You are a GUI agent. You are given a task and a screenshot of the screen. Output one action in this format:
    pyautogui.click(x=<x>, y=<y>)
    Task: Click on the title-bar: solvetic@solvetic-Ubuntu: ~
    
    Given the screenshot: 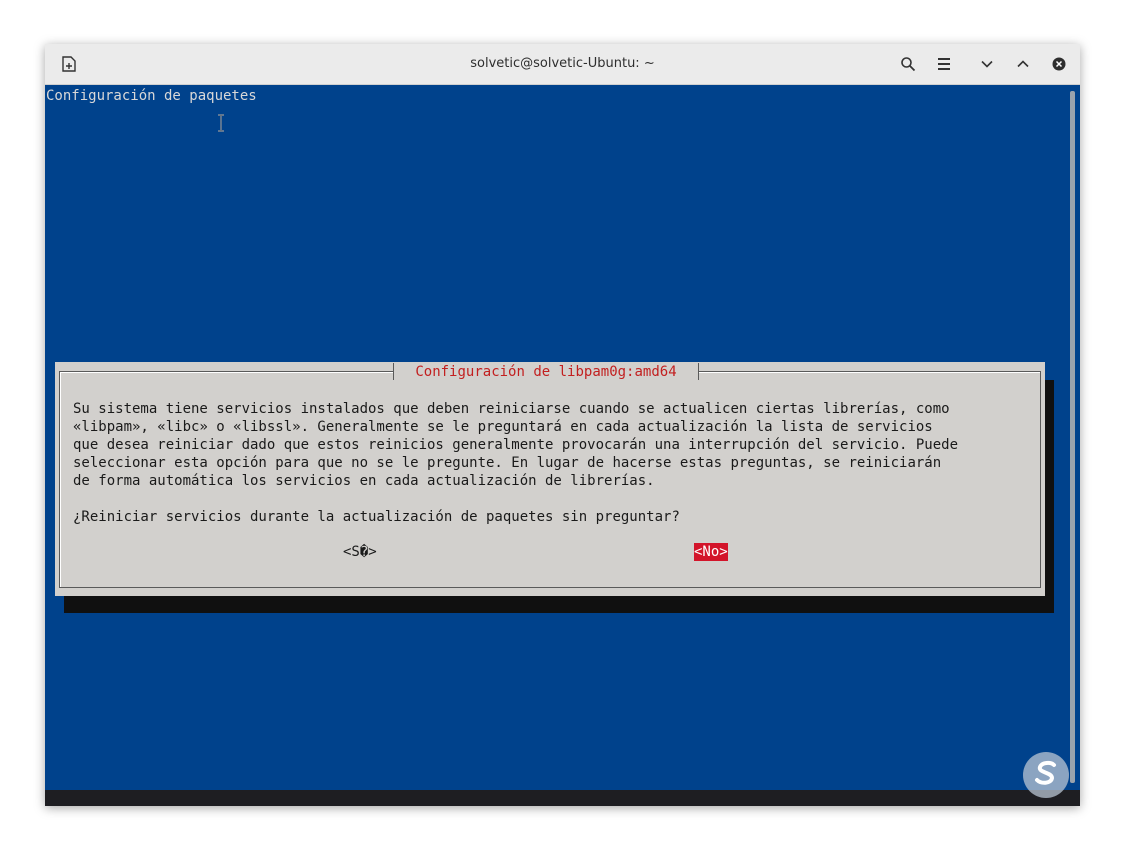 What is the action you would take?
    pyautogui.click(x=562, y=64)
    